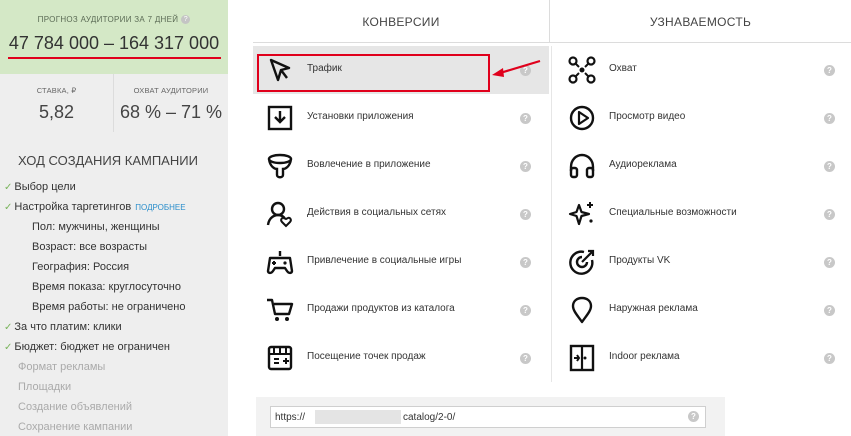 Image resolution: width=851 pixels, height=436 pixels. What do you see at coordinates (582, 118) in the screenshot?
I see `play-icon` at bounding box center [582, 118].